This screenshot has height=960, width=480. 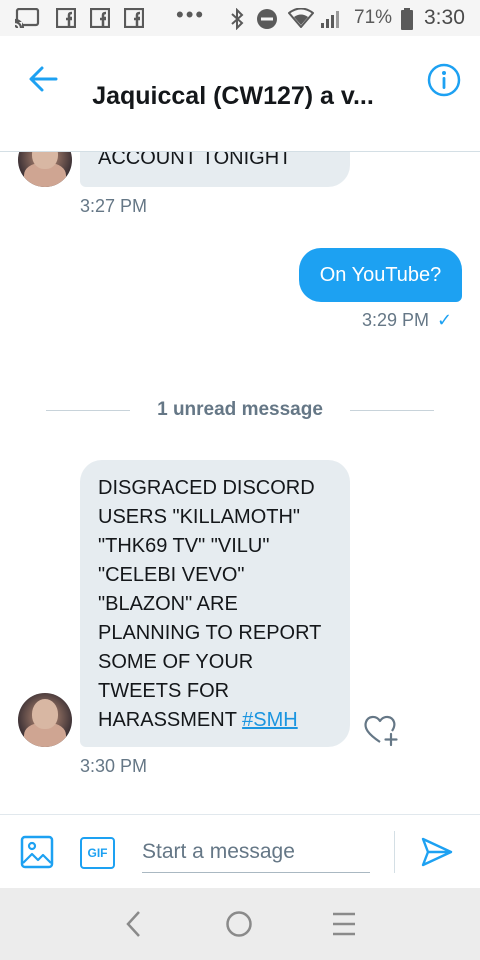 What do you see at coordinates (267, 19) in the screenshot?
I see `do-not-disturb-icon` at bounding box center [267, 19].